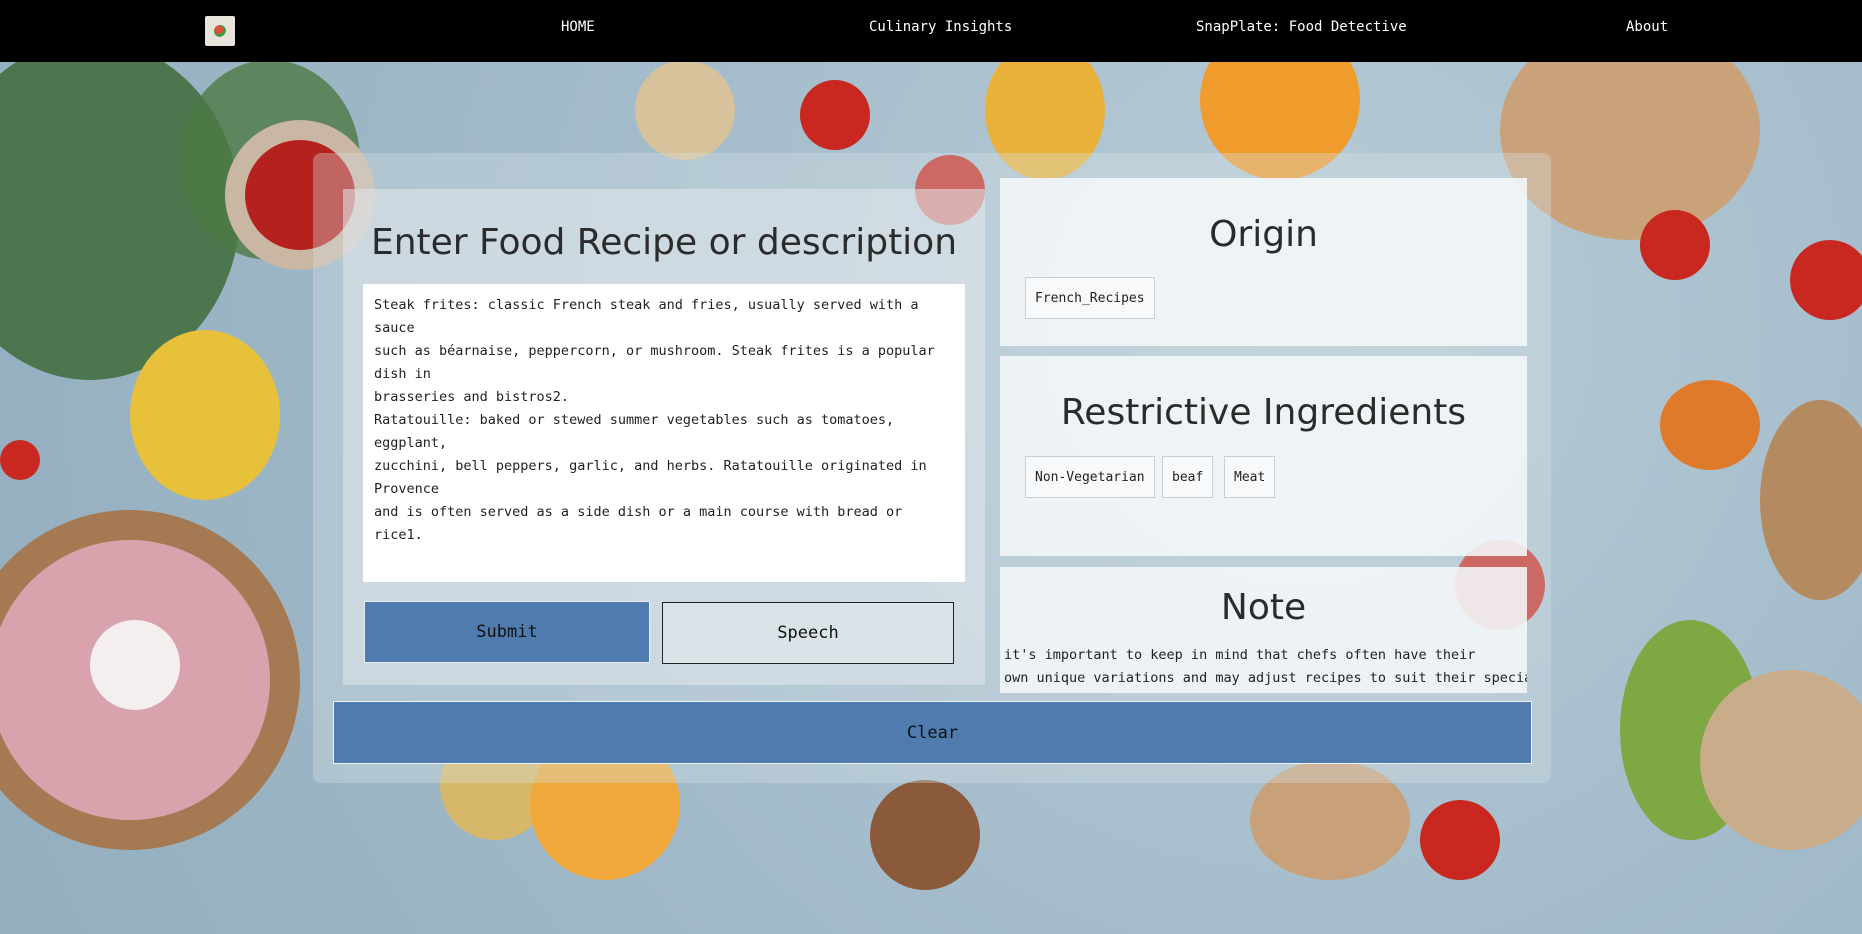 This screenshot has height=934, width=1862. What do you see at coordinates (1263, 234) in the screenshot?
I see `origin-title: Origin` at bounding box center [1263, 234].